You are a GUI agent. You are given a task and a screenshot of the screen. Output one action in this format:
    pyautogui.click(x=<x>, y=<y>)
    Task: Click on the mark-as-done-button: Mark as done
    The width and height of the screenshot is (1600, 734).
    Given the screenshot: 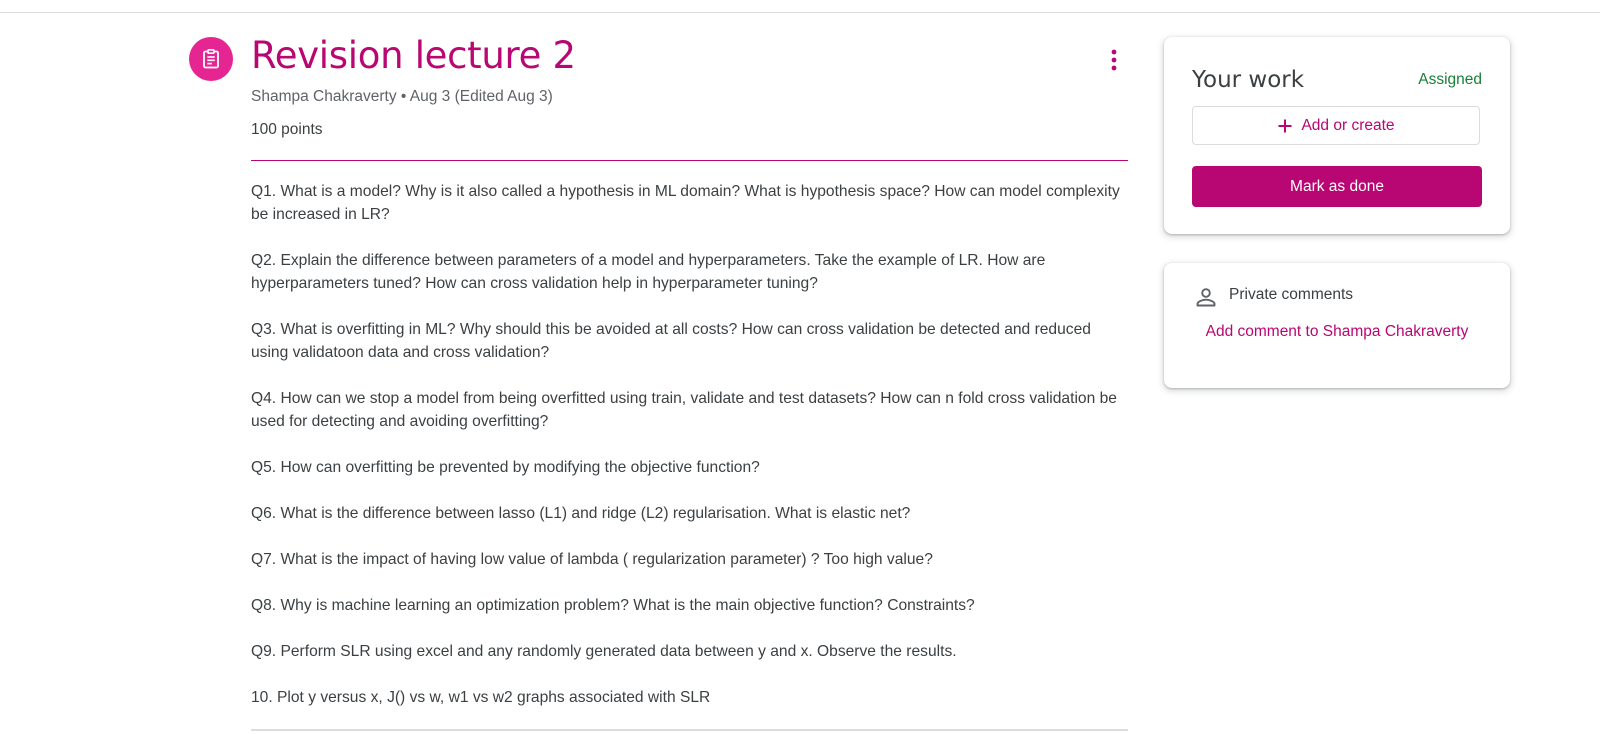 What is the action you would take?
    pyautogui.click(x=1337, y=186)
    